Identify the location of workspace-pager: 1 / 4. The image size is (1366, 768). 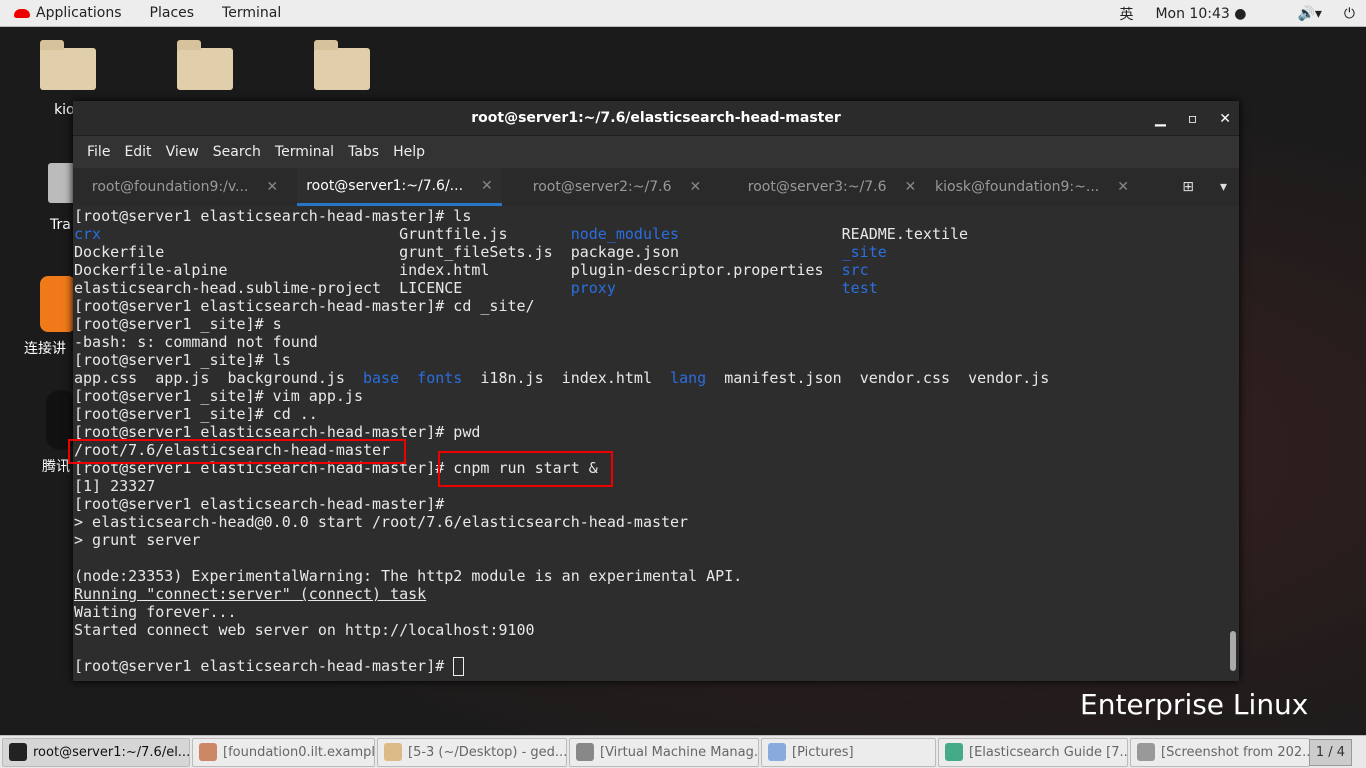
(1330, 752).